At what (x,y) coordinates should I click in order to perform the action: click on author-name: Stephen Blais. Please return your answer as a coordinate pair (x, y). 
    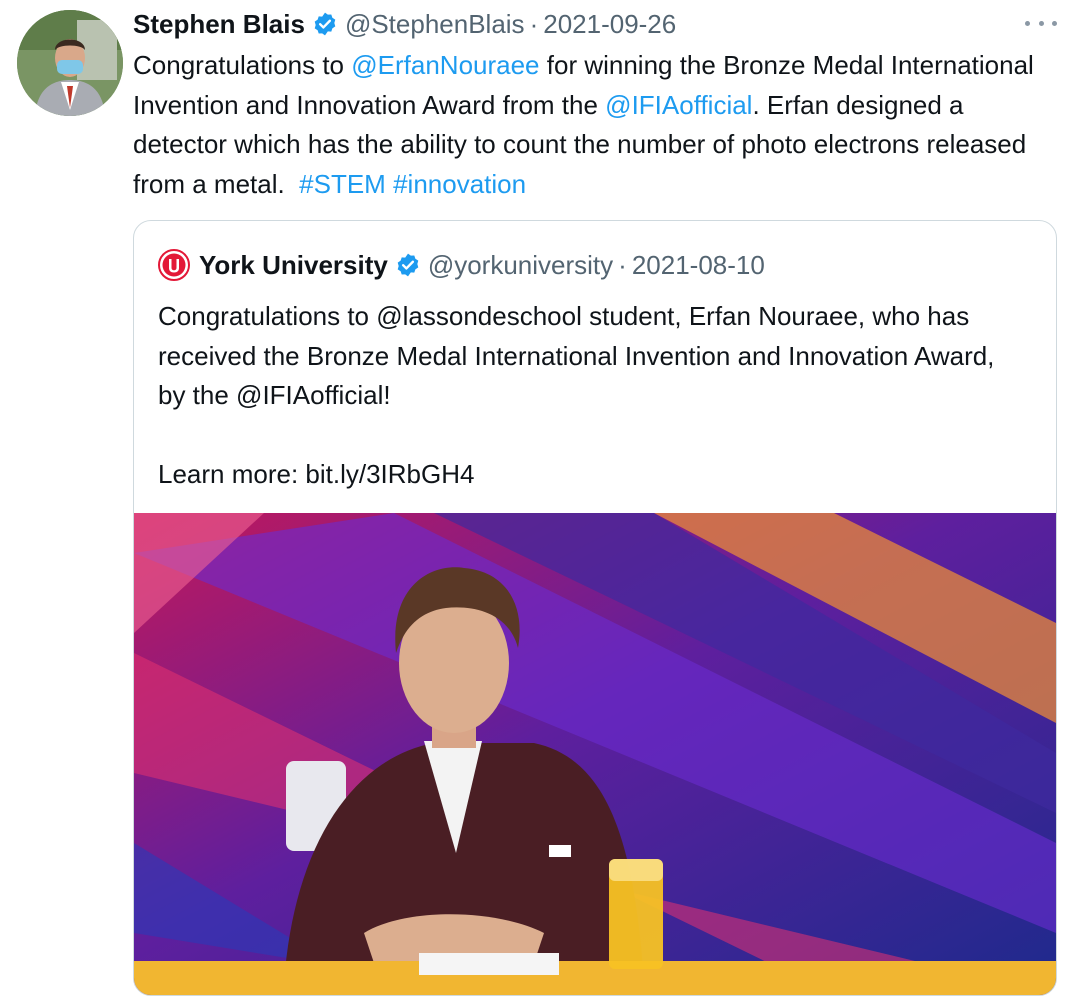
    Looking at the image, I should click on (219, 24).